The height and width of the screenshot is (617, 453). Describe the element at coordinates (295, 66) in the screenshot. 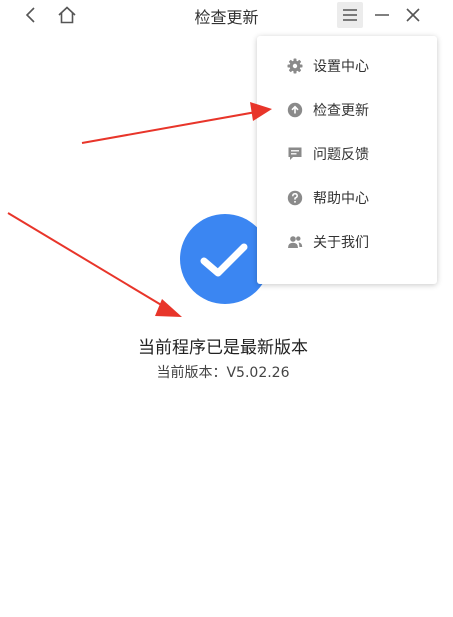

I see `gear-icon` at that location.